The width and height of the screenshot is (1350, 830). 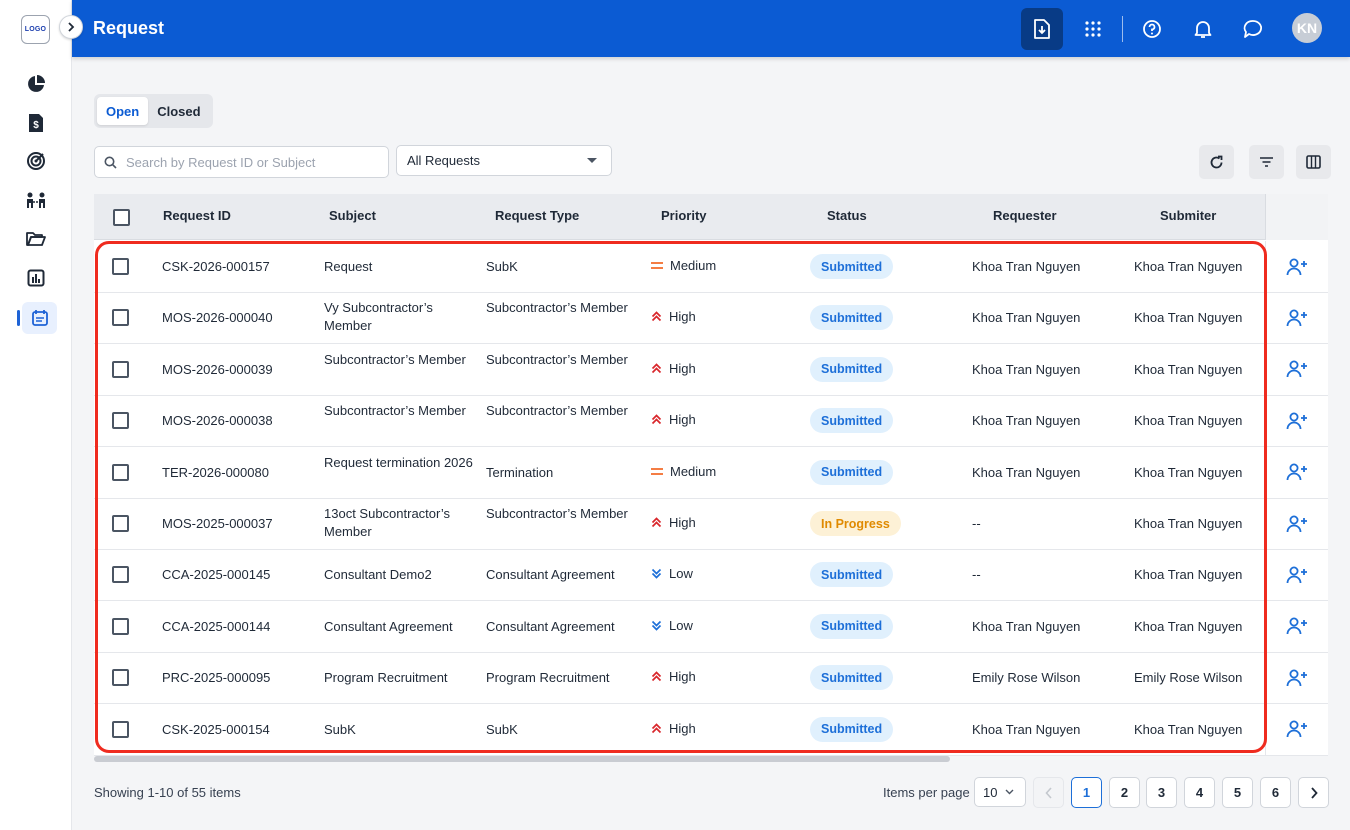 I want to click on cell-subject: Consultant Agreement, so click(x=388, y=626).